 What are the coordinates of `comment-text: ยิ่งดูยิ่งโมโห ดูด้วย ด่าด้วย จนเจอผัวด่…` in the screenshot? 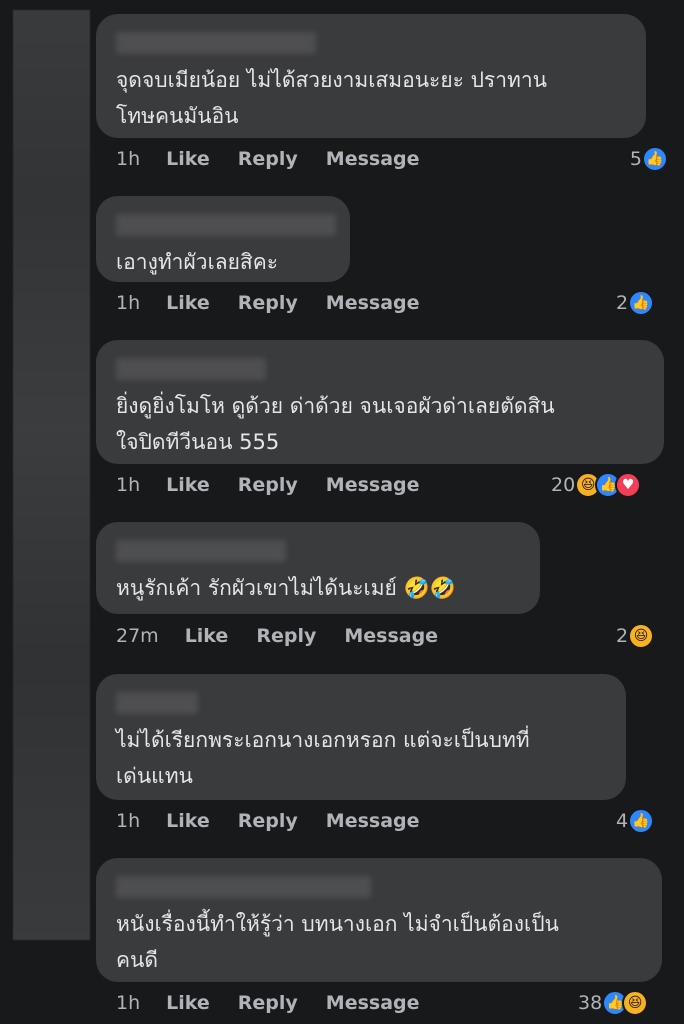 It's located at (335, 424).